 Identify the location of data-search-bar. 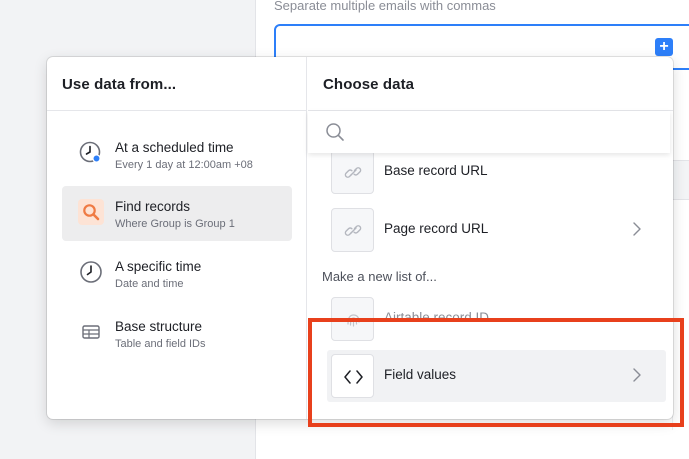
(489, 132).